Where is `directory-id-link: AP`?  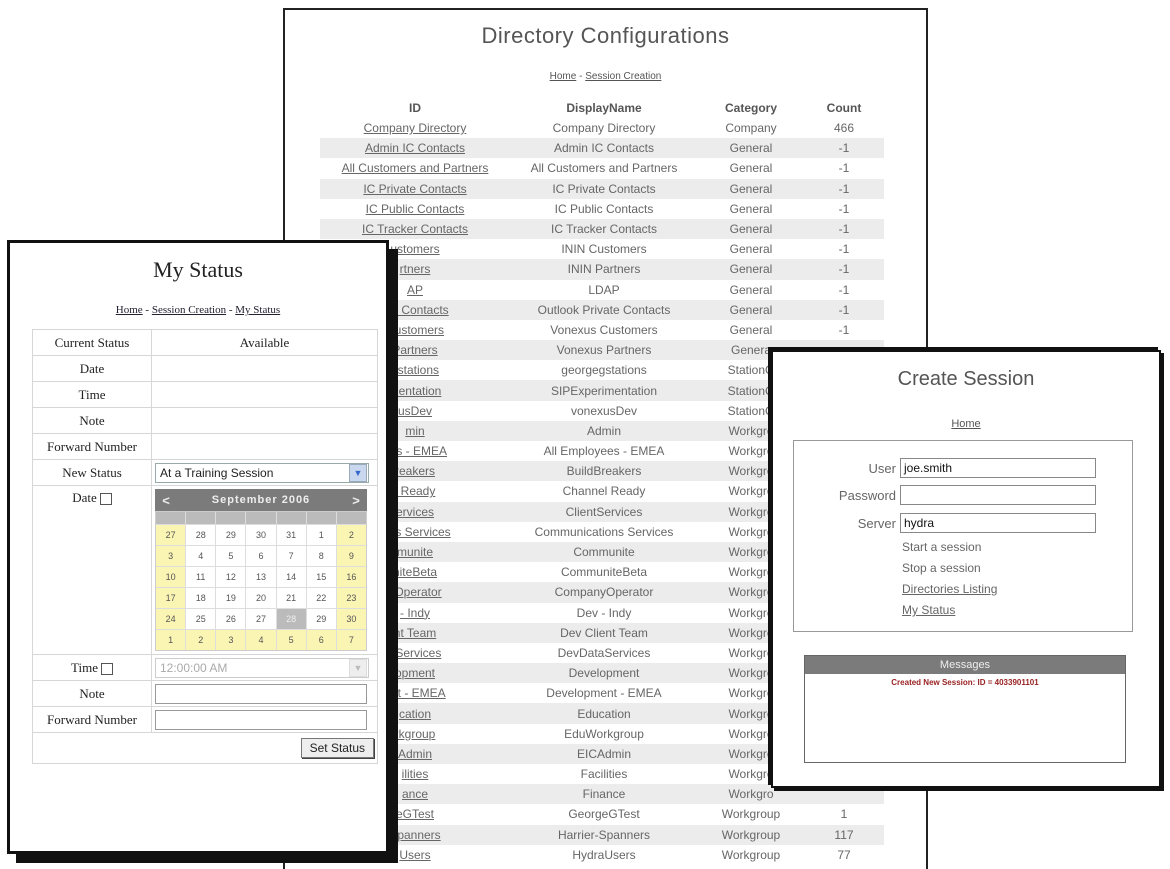
directory-id-link: AP is located at coordinates (415, 290).